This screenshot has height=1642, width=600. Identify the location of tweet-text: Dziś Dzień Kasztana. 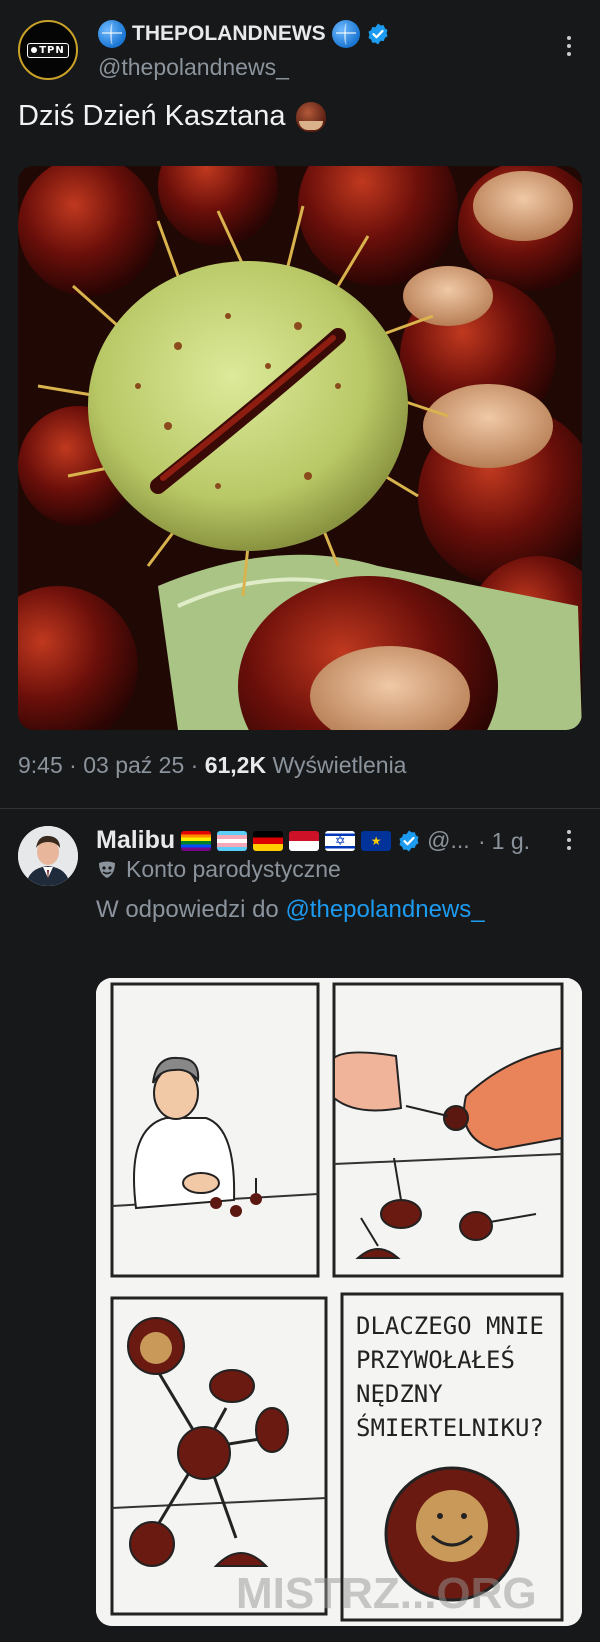
(172, 116).